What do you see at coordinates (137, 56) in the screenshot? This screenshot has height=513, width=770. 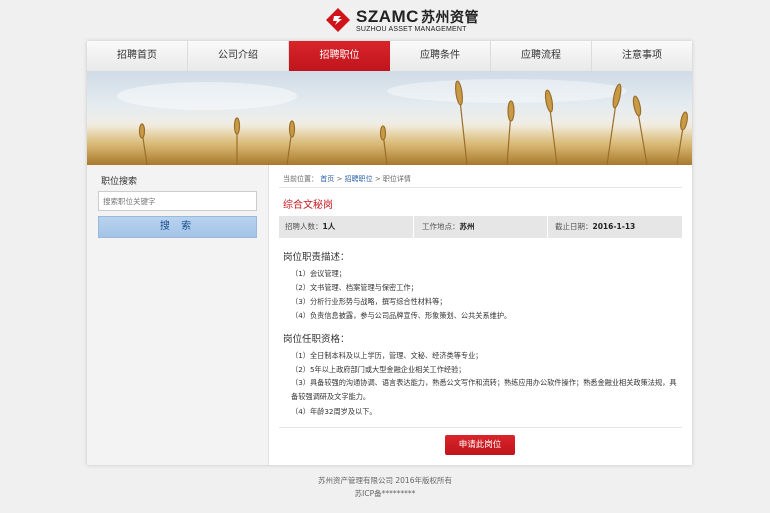 I see `nav-item-home: 招聘首页` at bounding box center [137, 56].